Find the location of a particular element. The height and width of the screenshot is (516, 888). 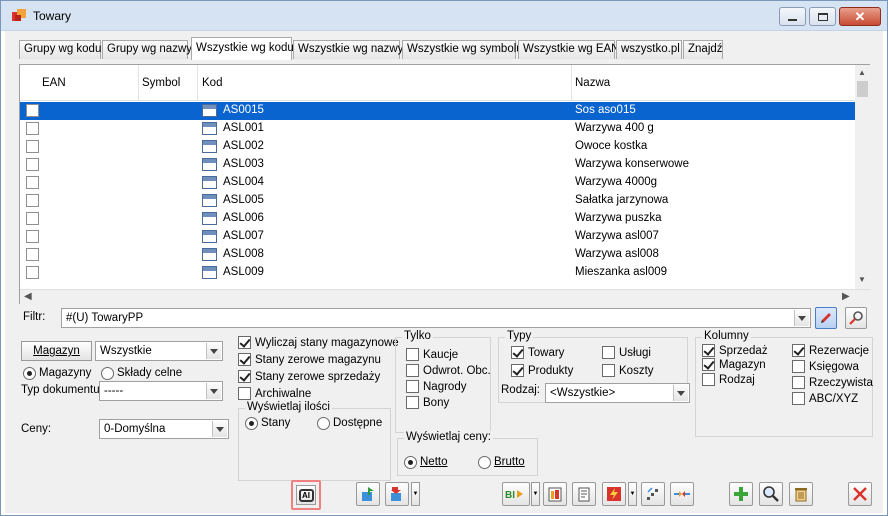

rzeczywista-checkbox is located at coordinates (798, 382).